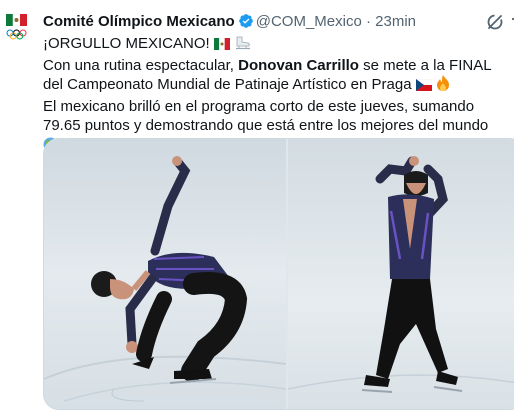  I want to click on skate-emoji, so click(242, 46).